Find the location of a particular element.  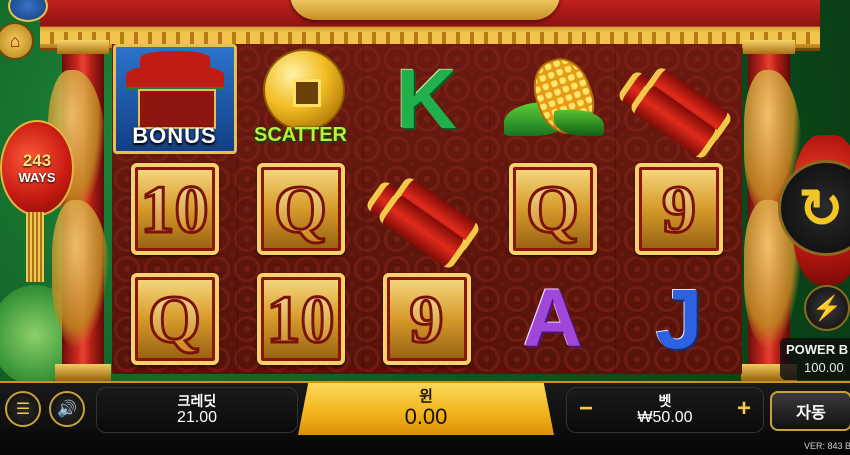

reel-cell: A is located at coordinates (553, 319).